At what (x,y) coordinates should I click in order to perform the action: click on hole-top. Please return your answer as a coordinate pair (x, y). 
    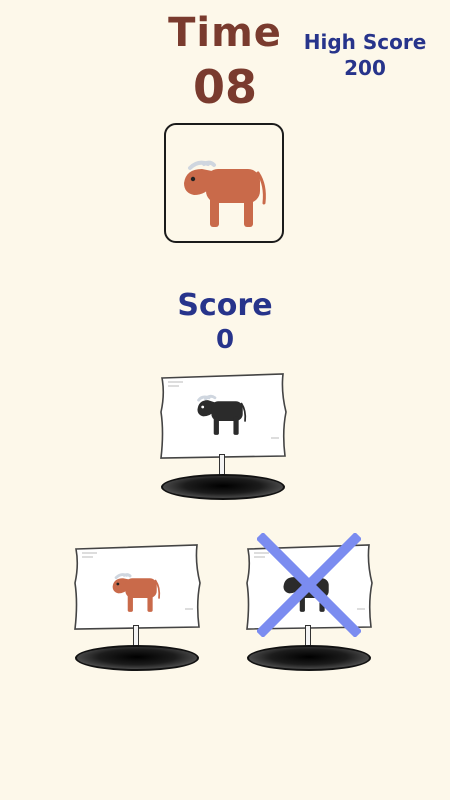
    Looking at the image, I should click on (224, 442).